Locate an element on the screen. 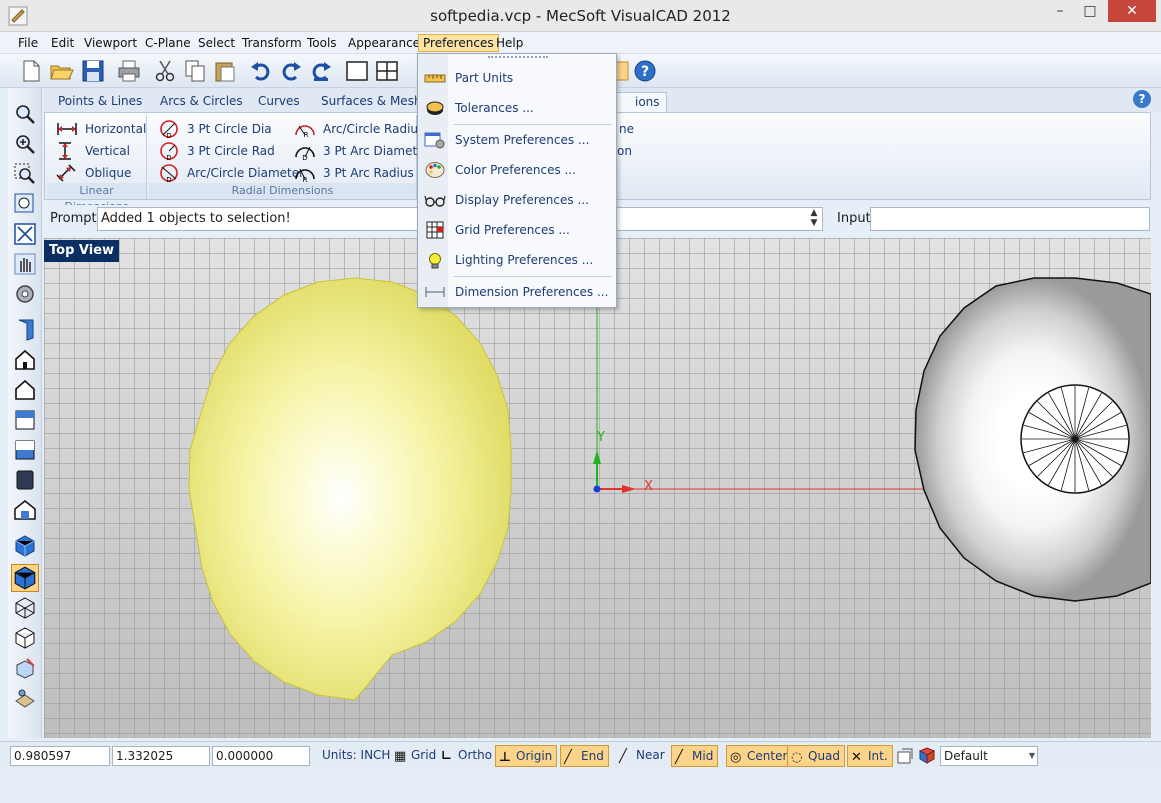 The height and width of the screenshot is (803, 1161). shaded-edges-cube-icon is located at coordinates (25, 578).